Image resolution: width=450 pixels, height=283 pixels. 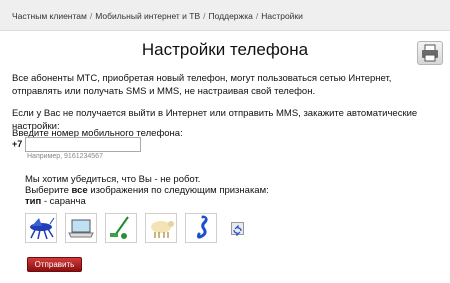 I want to click on locust-icon, so click(x=42, y=228).